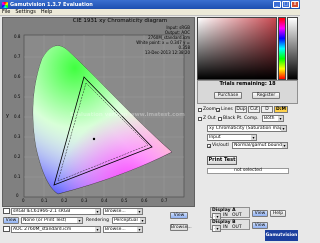  I want to click on output-profile-select: AOC 2760M_standard.icm, so click(56, 229).